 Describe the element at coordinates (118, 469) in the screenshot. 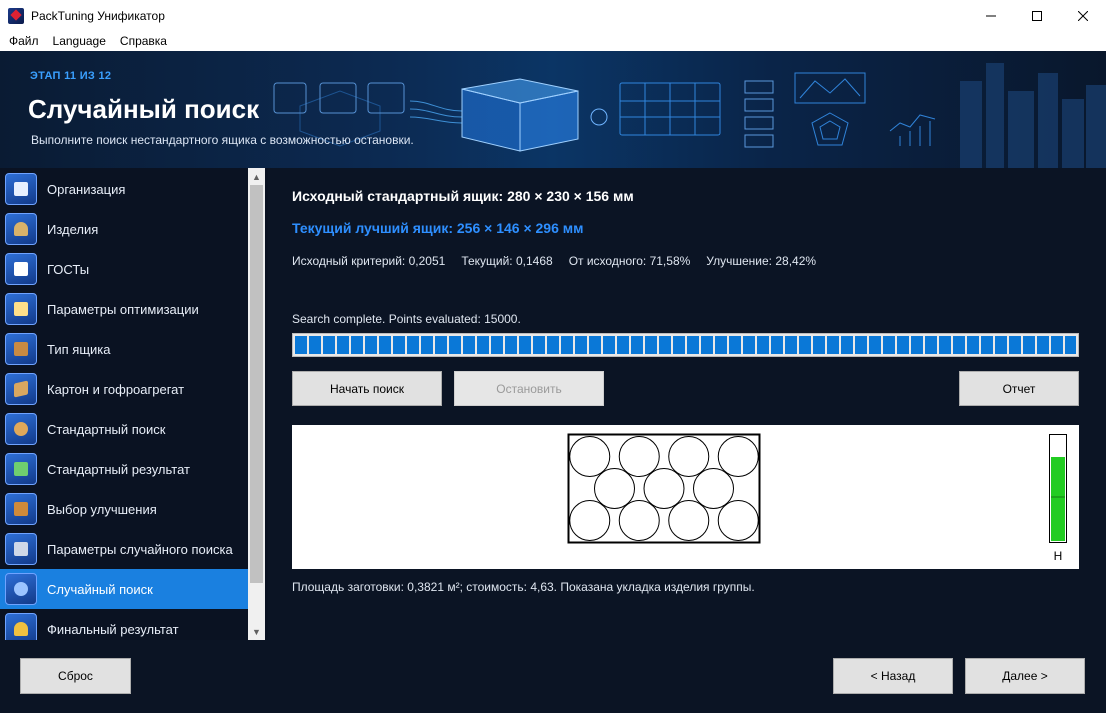

I see `sidebar-item-label: Стандартный результат` at that location.